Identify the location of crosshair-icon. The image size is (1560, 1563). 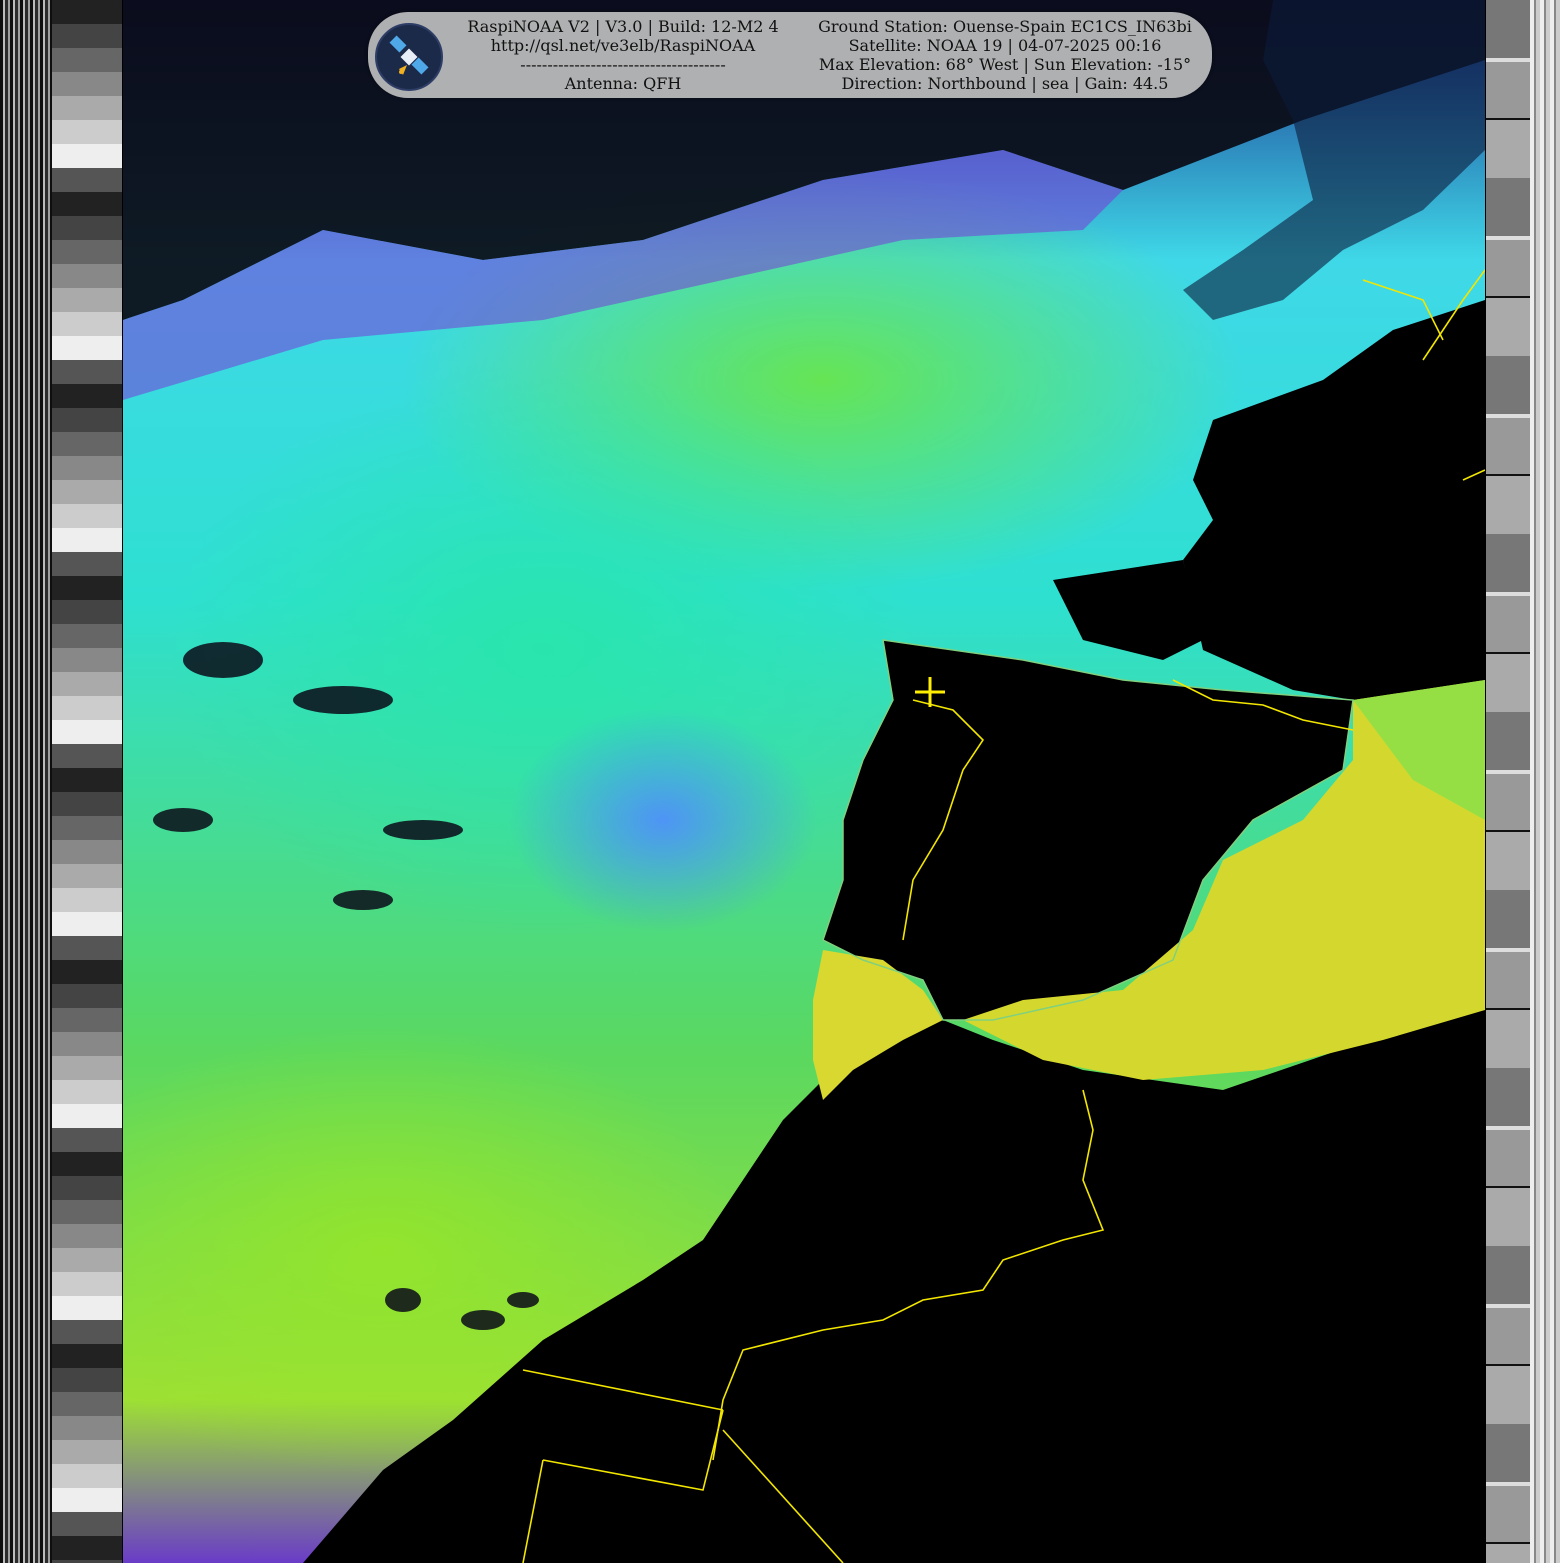
(930, 692).